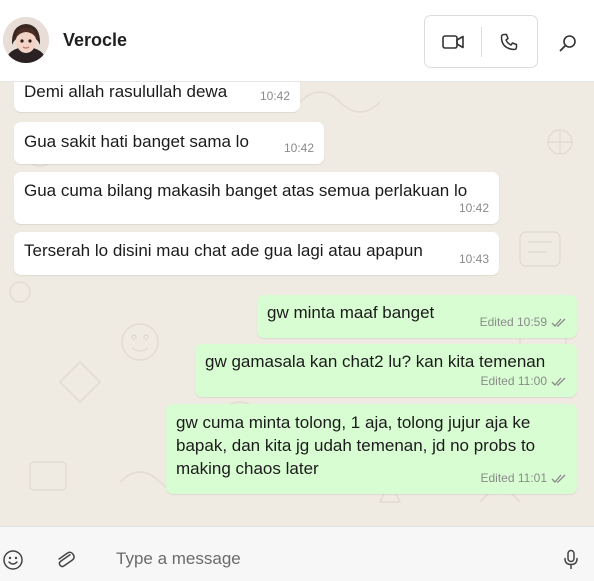 Image resolution: width=594 pixels, height=581 pixels. I want to click on message-text: Gua sakit hati banget sama lo, so click(136, 141).